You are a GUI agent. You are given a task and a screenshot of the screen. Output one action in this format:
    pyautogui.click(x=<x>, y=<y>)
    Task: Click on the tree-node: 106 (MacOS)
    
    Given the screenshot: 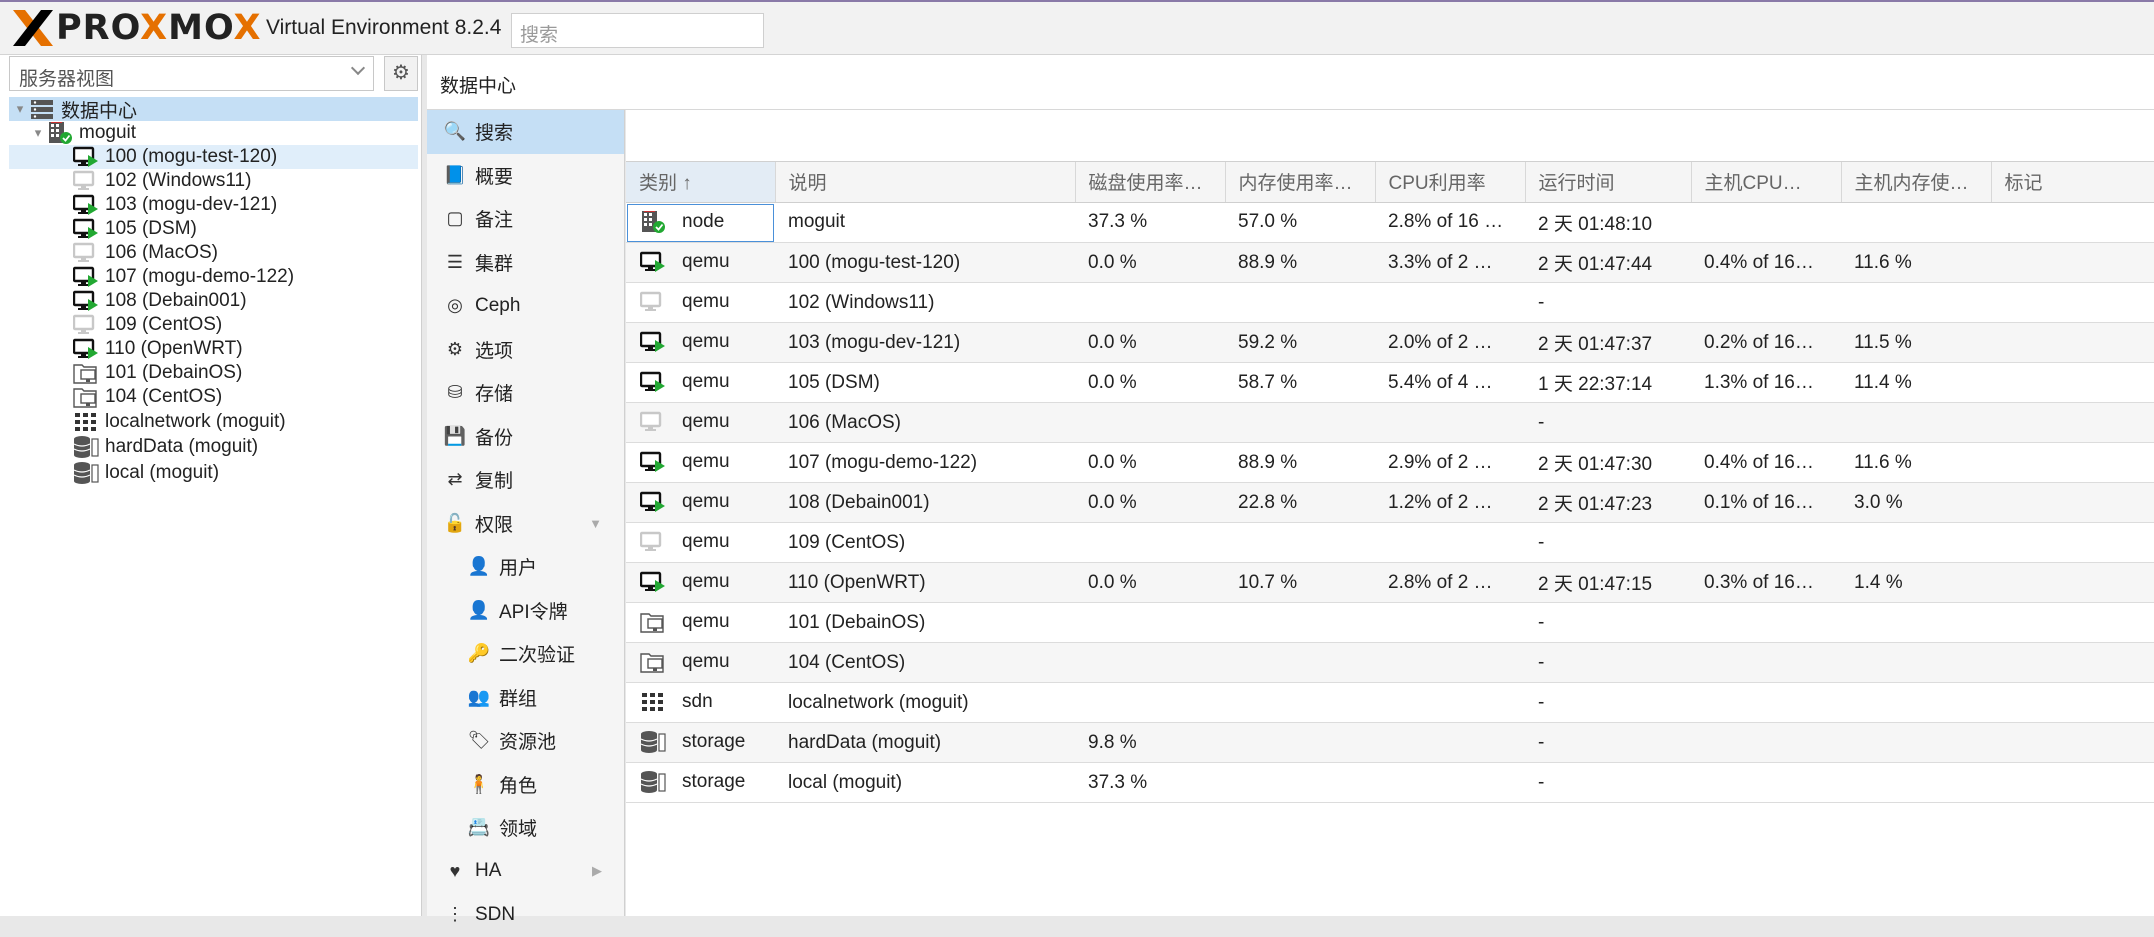 What is the action you would take?
    pyautogui.click(x=213, y=253)
    